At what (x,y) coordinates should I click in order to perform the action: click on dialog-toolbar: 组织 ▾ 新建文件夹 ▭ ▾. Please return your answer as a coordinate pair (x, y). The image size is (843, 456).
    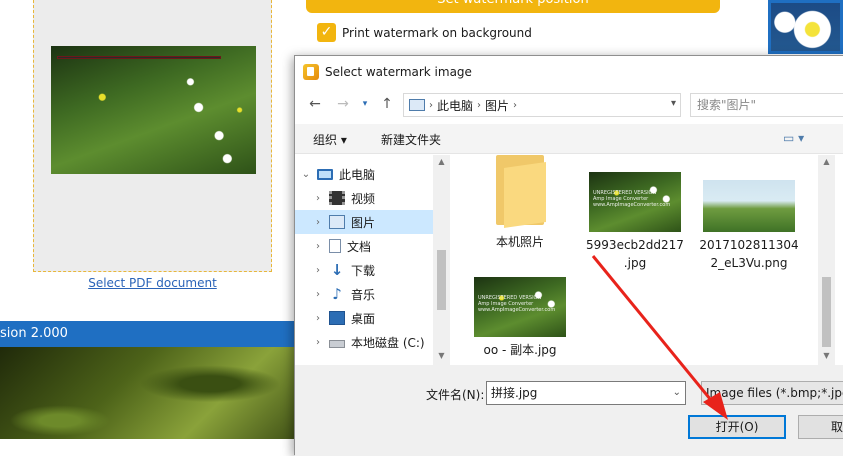
    Looking at the image, I should click on (569, 139).